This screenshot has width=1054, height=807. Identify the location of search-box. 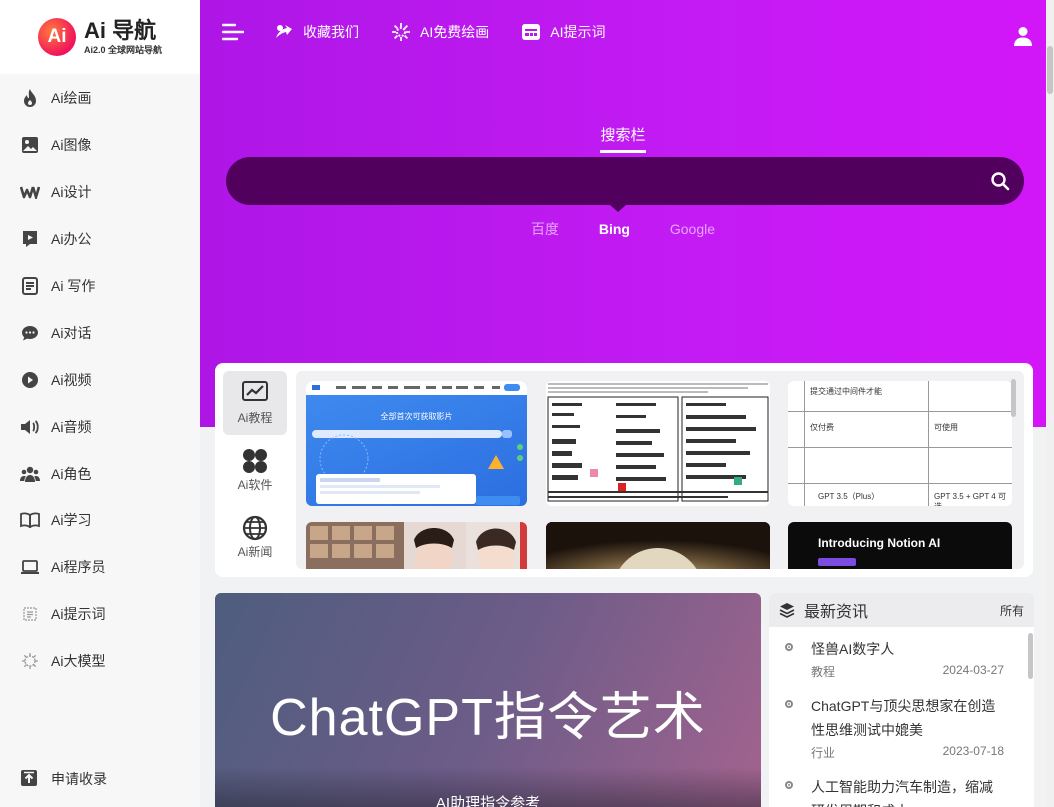
(625, 182).